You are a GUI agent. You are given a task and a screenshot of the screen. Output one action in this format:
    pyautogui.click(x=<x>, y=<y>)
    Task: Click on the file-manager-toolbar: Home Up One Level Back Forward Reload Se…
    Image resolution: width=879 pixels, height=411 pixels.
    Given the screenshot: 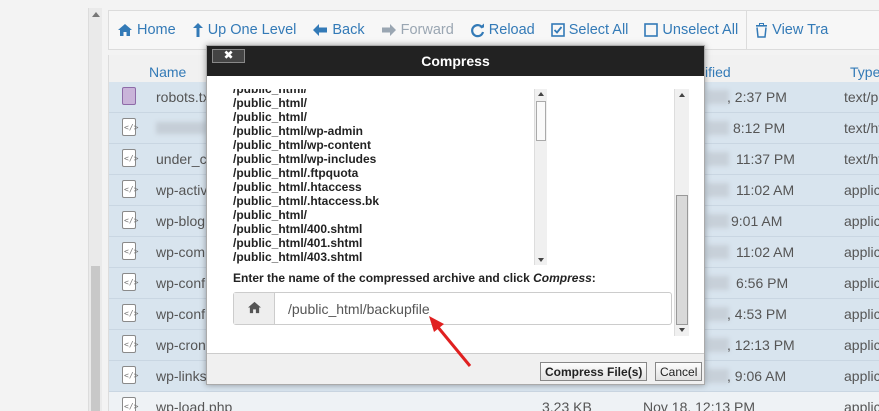 What is the action you would take?
    pyautogui.click(x=493, y=30)
    